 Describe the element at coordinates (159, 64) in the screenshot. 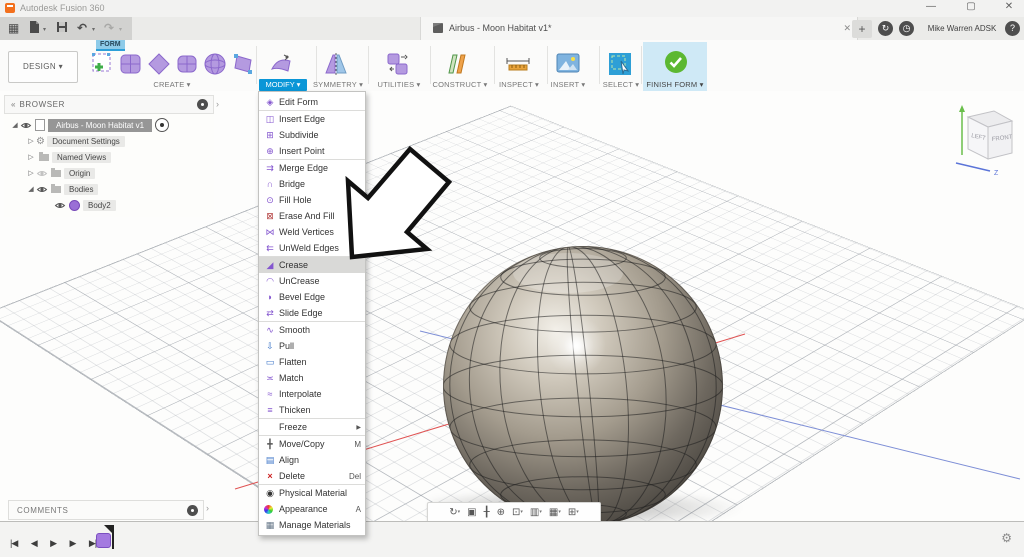

I see `create-plane-icon` at that location.